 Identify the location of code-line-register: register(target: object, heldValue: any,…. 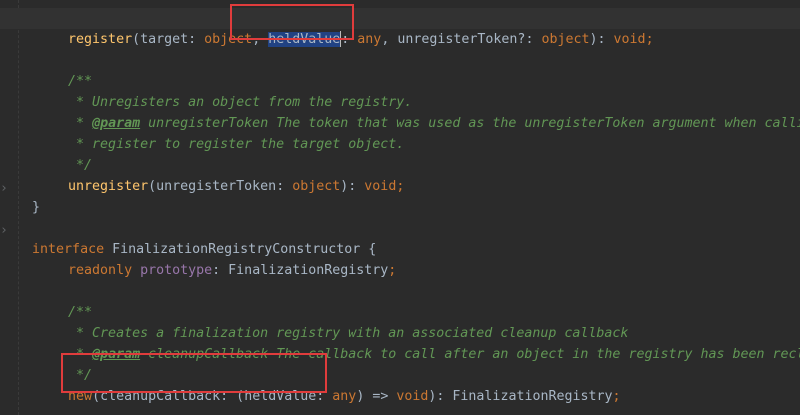
(400, 27).